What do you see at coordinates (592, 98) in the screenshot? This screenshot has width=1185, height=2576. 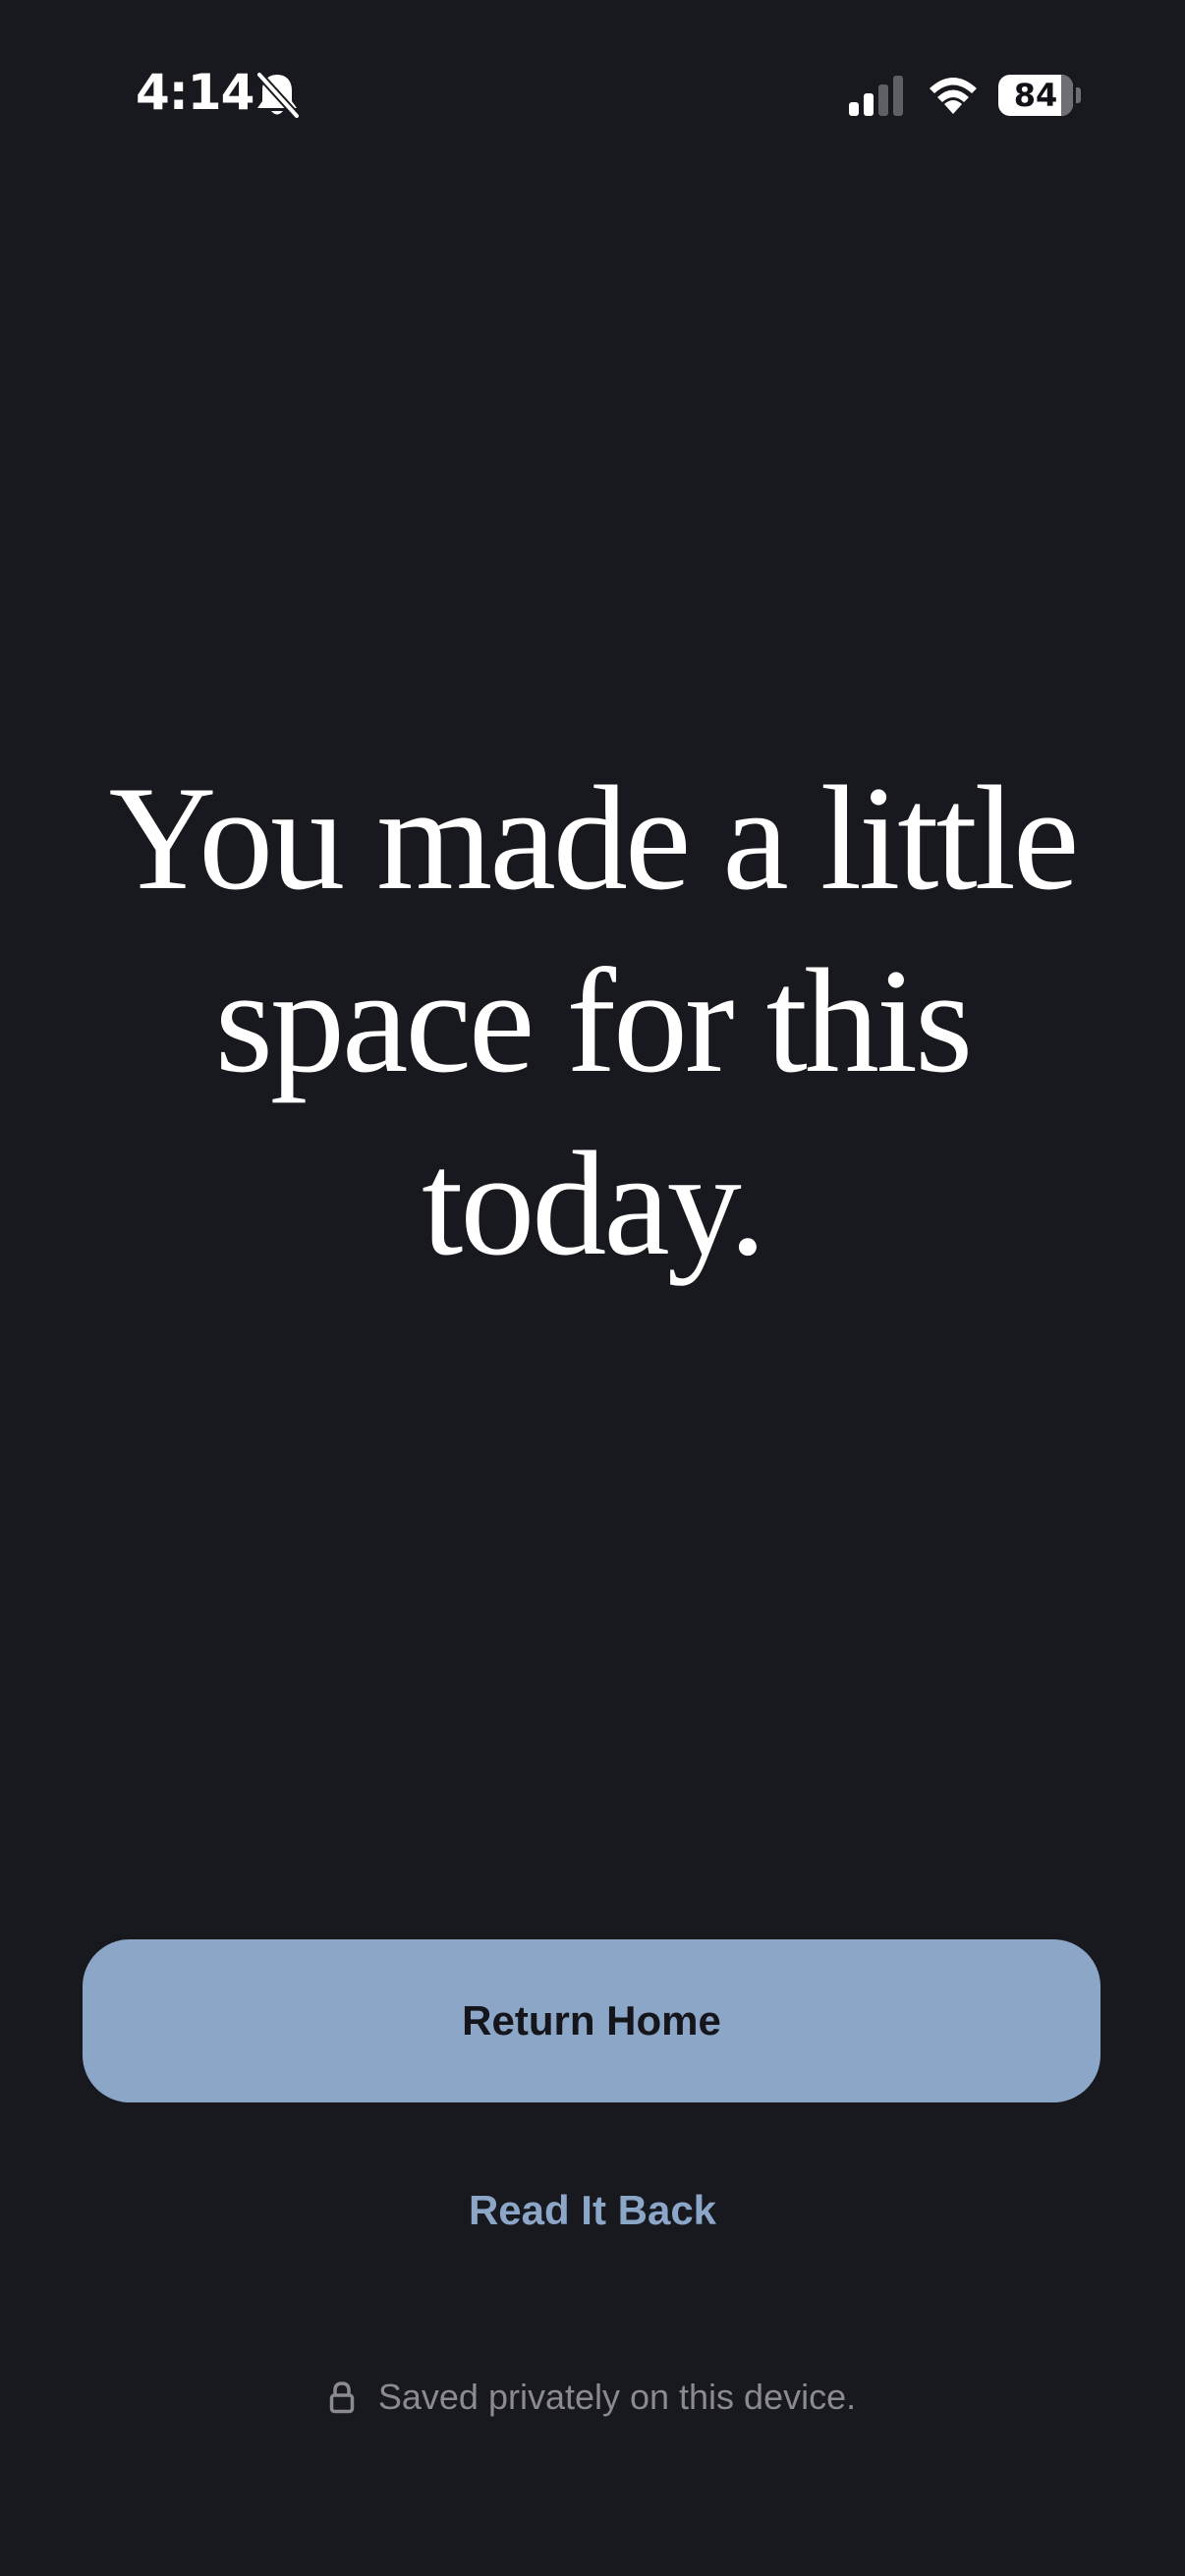 I see `status-bar: 4:14 84` at bounding box center [592, 98].